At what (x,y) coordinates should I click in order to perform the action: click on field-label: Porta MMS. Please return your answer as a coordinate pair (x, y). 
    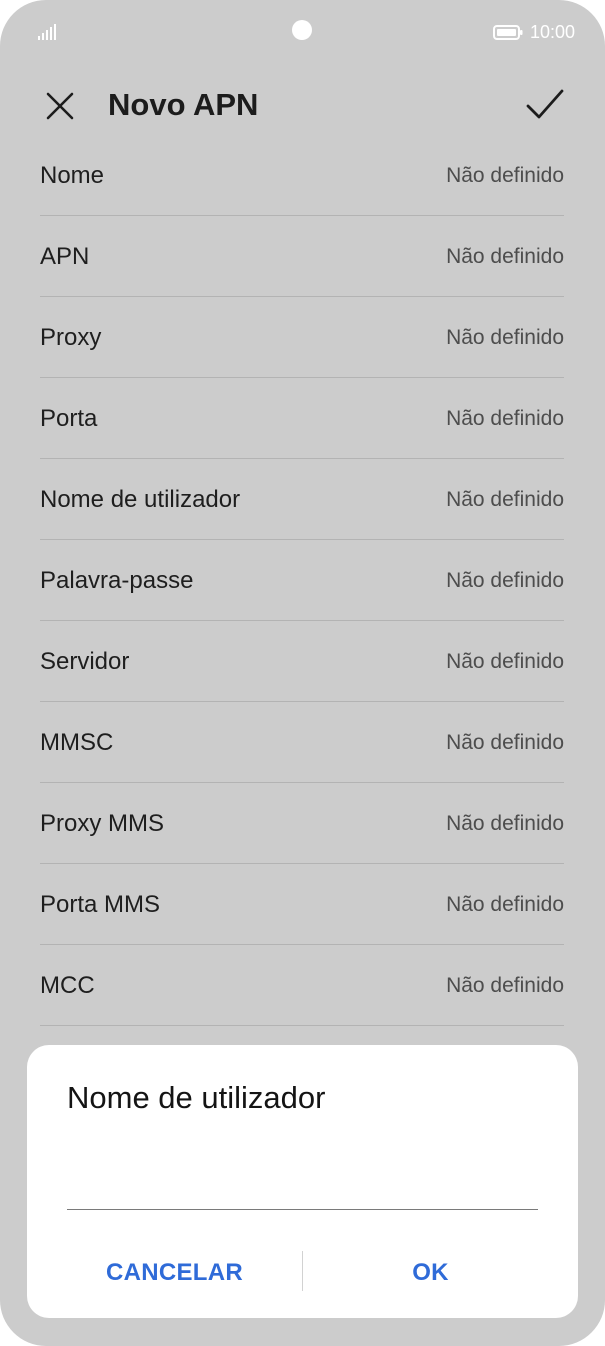
    Looking at the image, I should click on (100, 904).